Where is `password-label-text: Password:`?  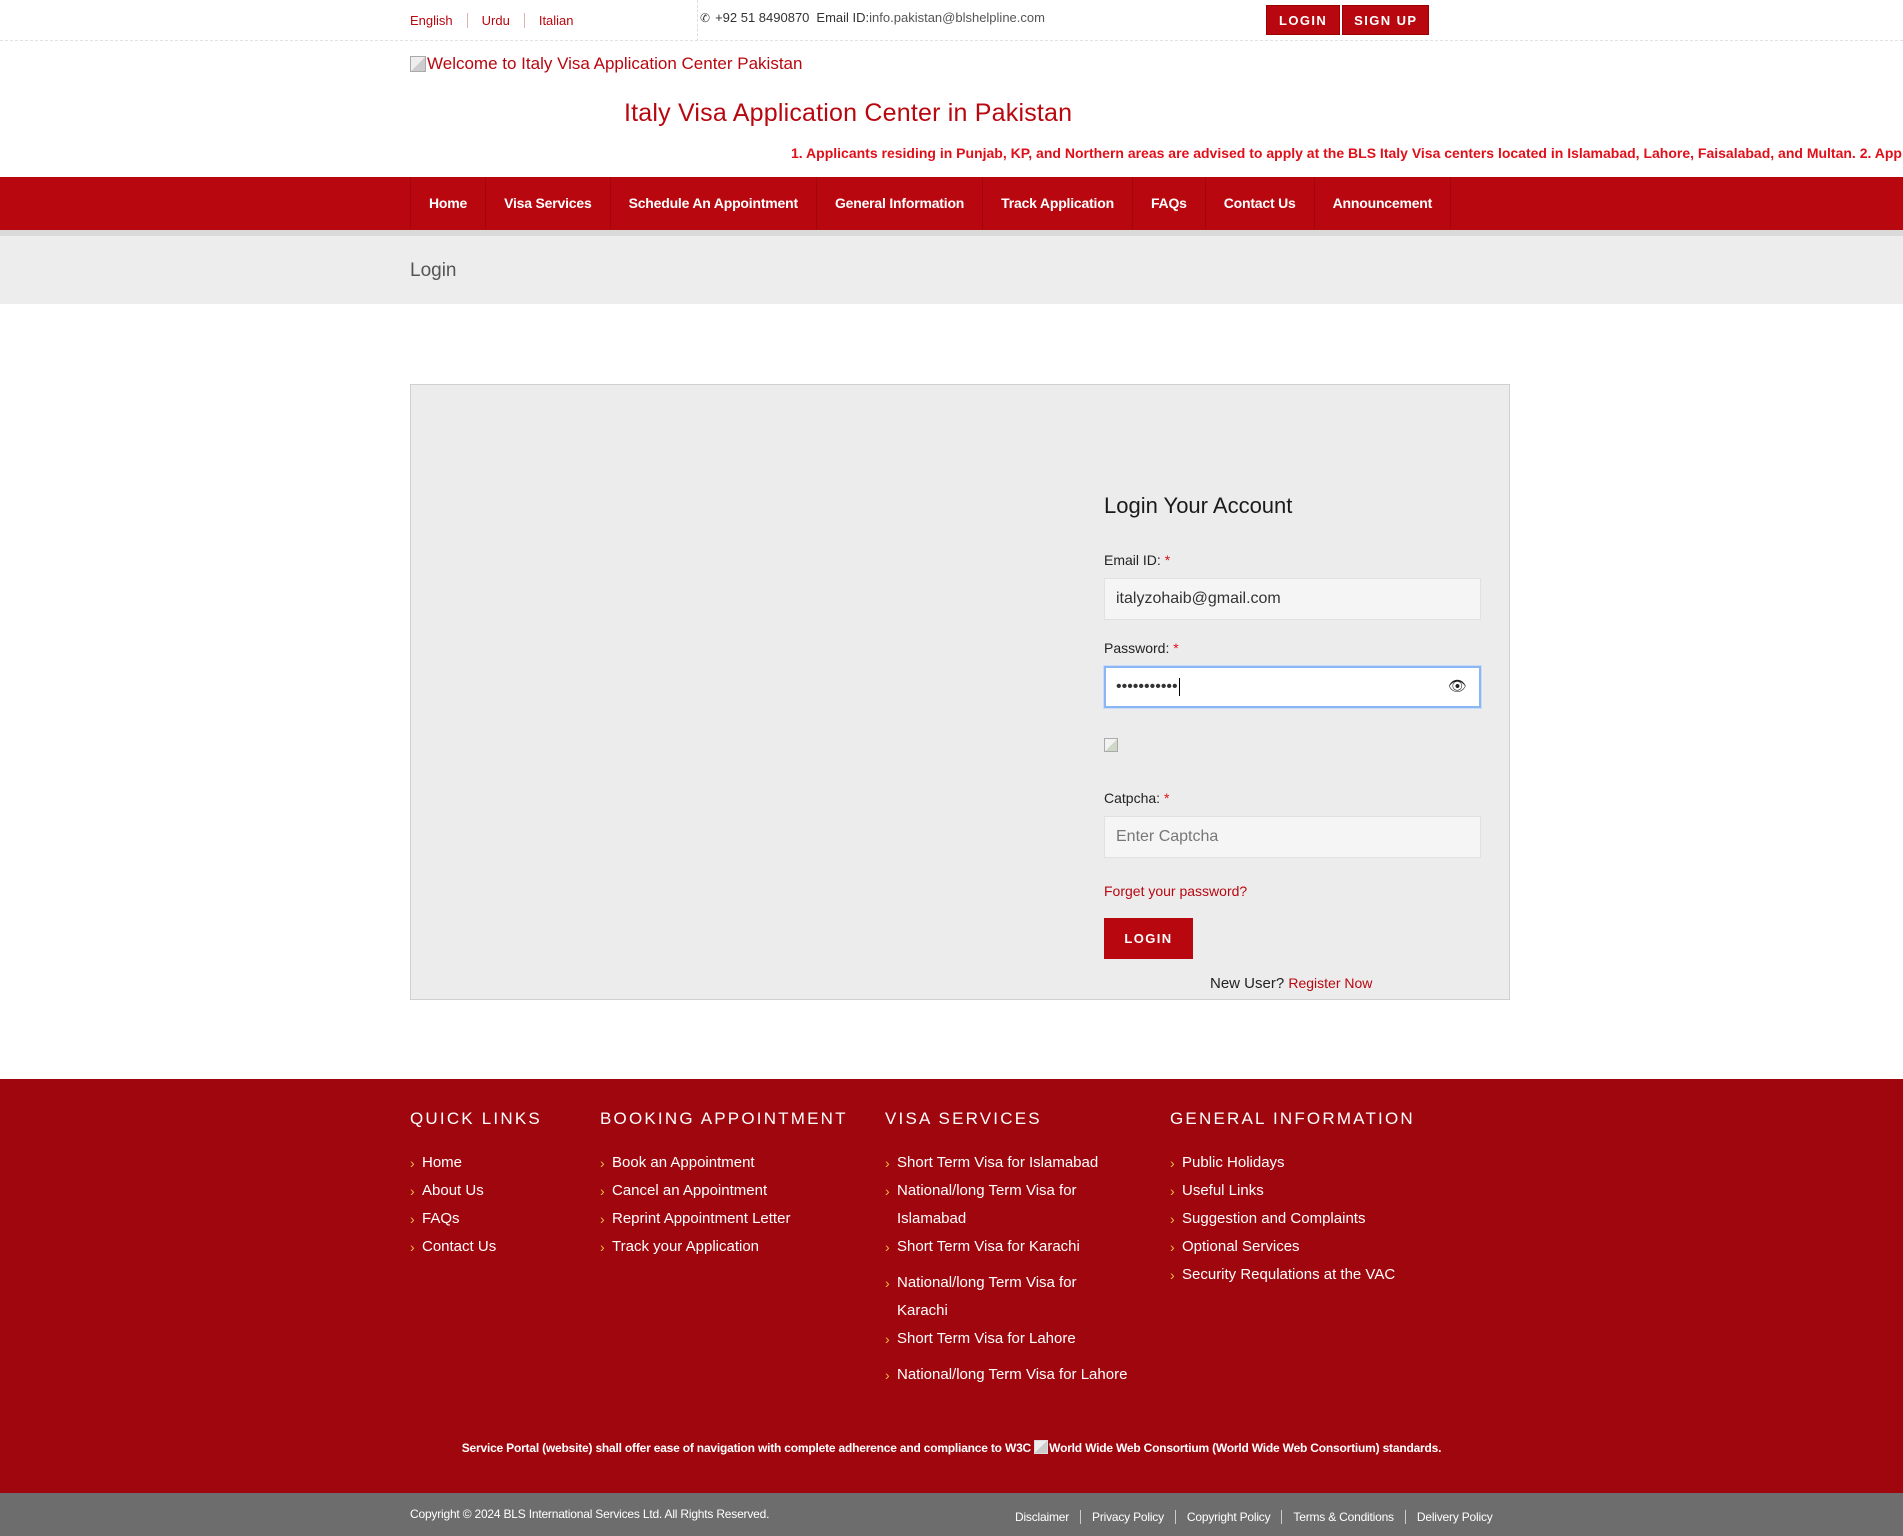
password-label-text: Password: is located at coordinates (1137, 648).